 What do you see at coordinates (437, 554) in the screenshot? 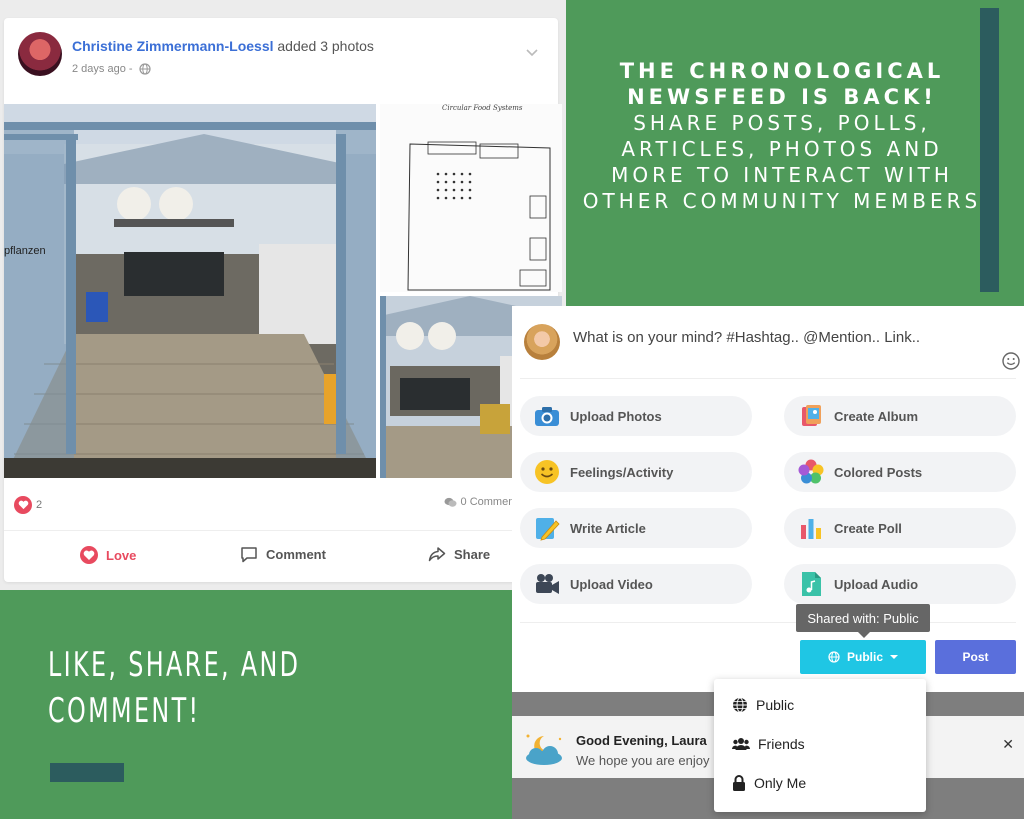
I see `share-icon` at bounding box center [437, 554].